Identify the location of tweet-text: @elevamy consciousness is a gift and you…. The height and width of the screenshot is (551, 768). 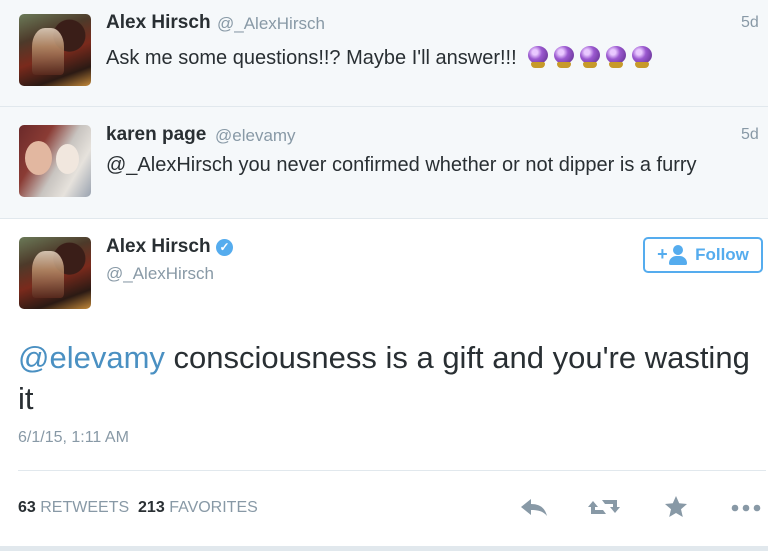
(388, 378).